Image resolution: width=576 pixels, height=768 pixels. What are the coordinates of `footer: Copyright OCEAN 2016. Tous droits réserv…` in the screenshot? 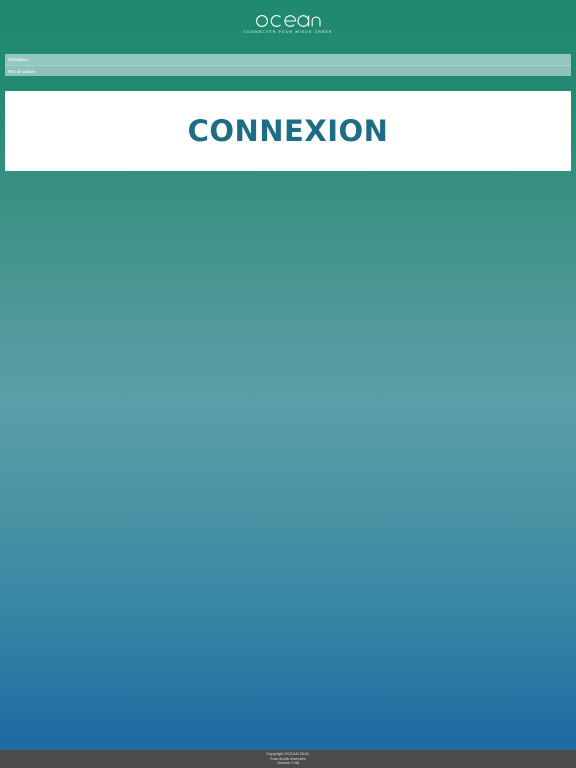 It's located at (288, 759).